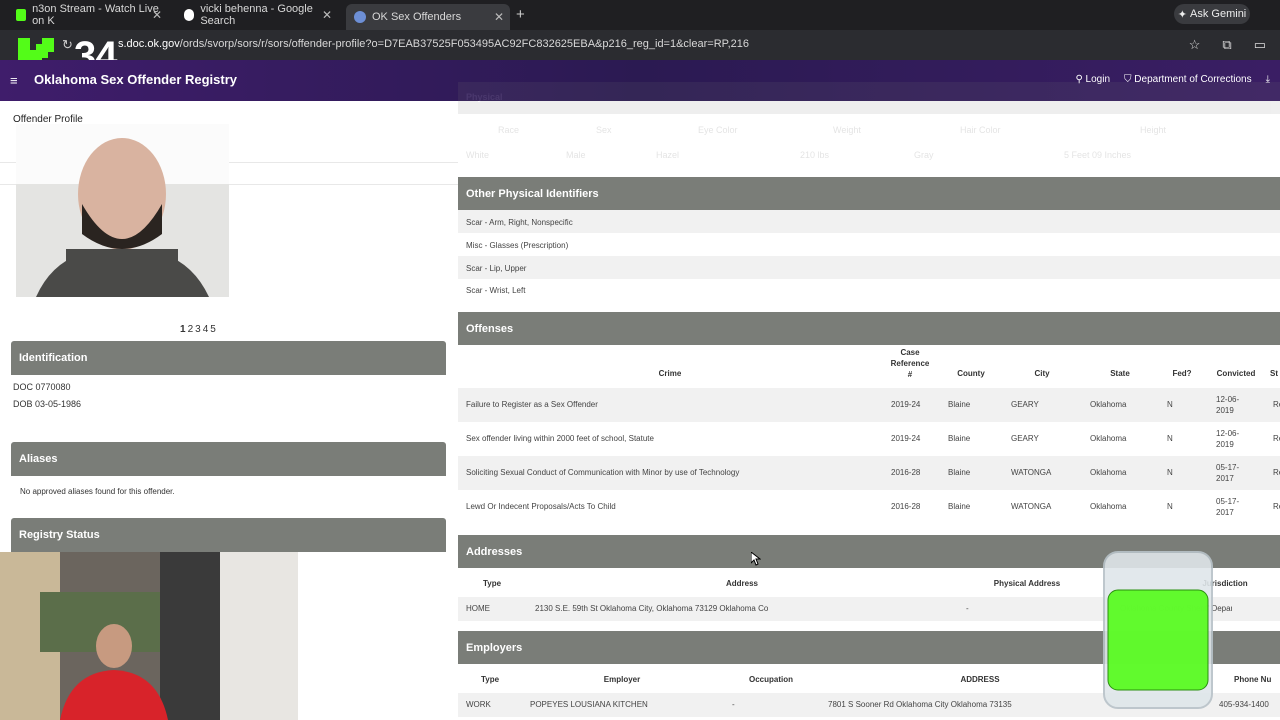 This screenshot has width=1280, height=720. What do you see at coordinates (183, 329) in the screenshot?
I see `pager-page-1: 1` at bounding box center [183, 329].